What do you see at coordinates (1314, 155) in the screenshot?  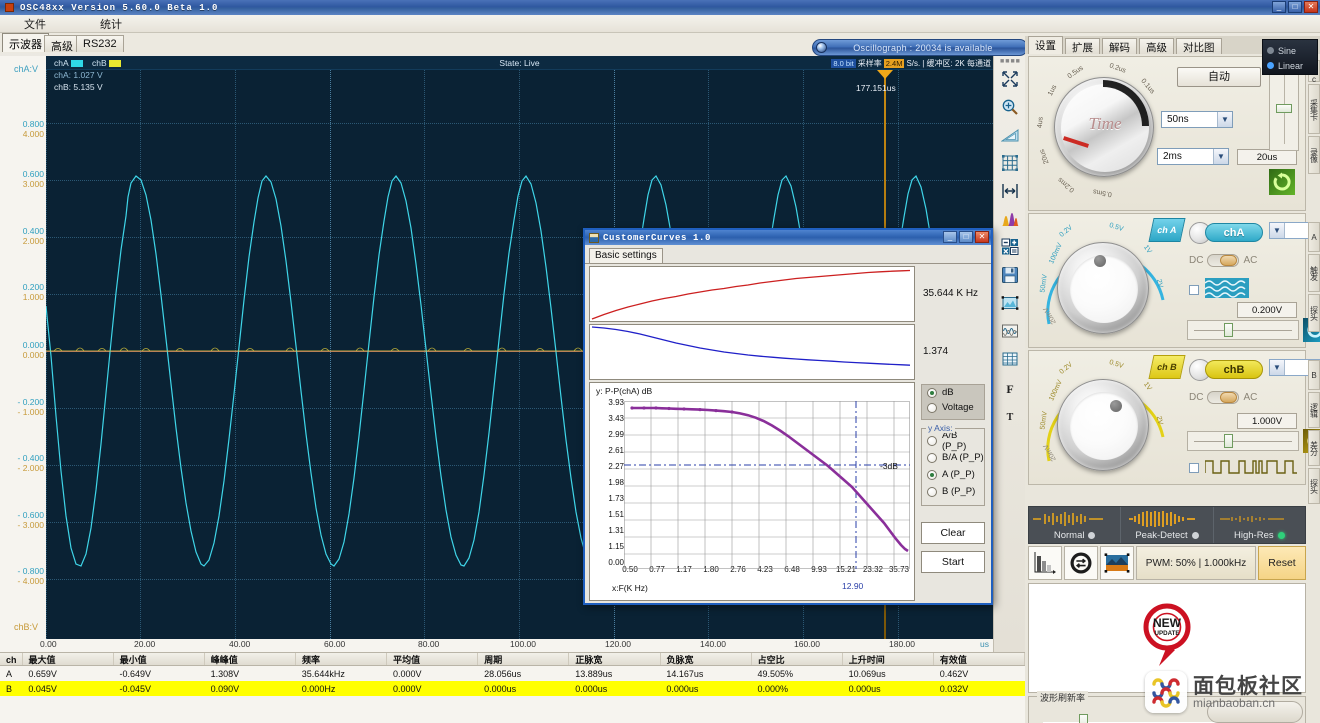 I see `side-tab-record: 录像` at bounding box center [1314, 155].